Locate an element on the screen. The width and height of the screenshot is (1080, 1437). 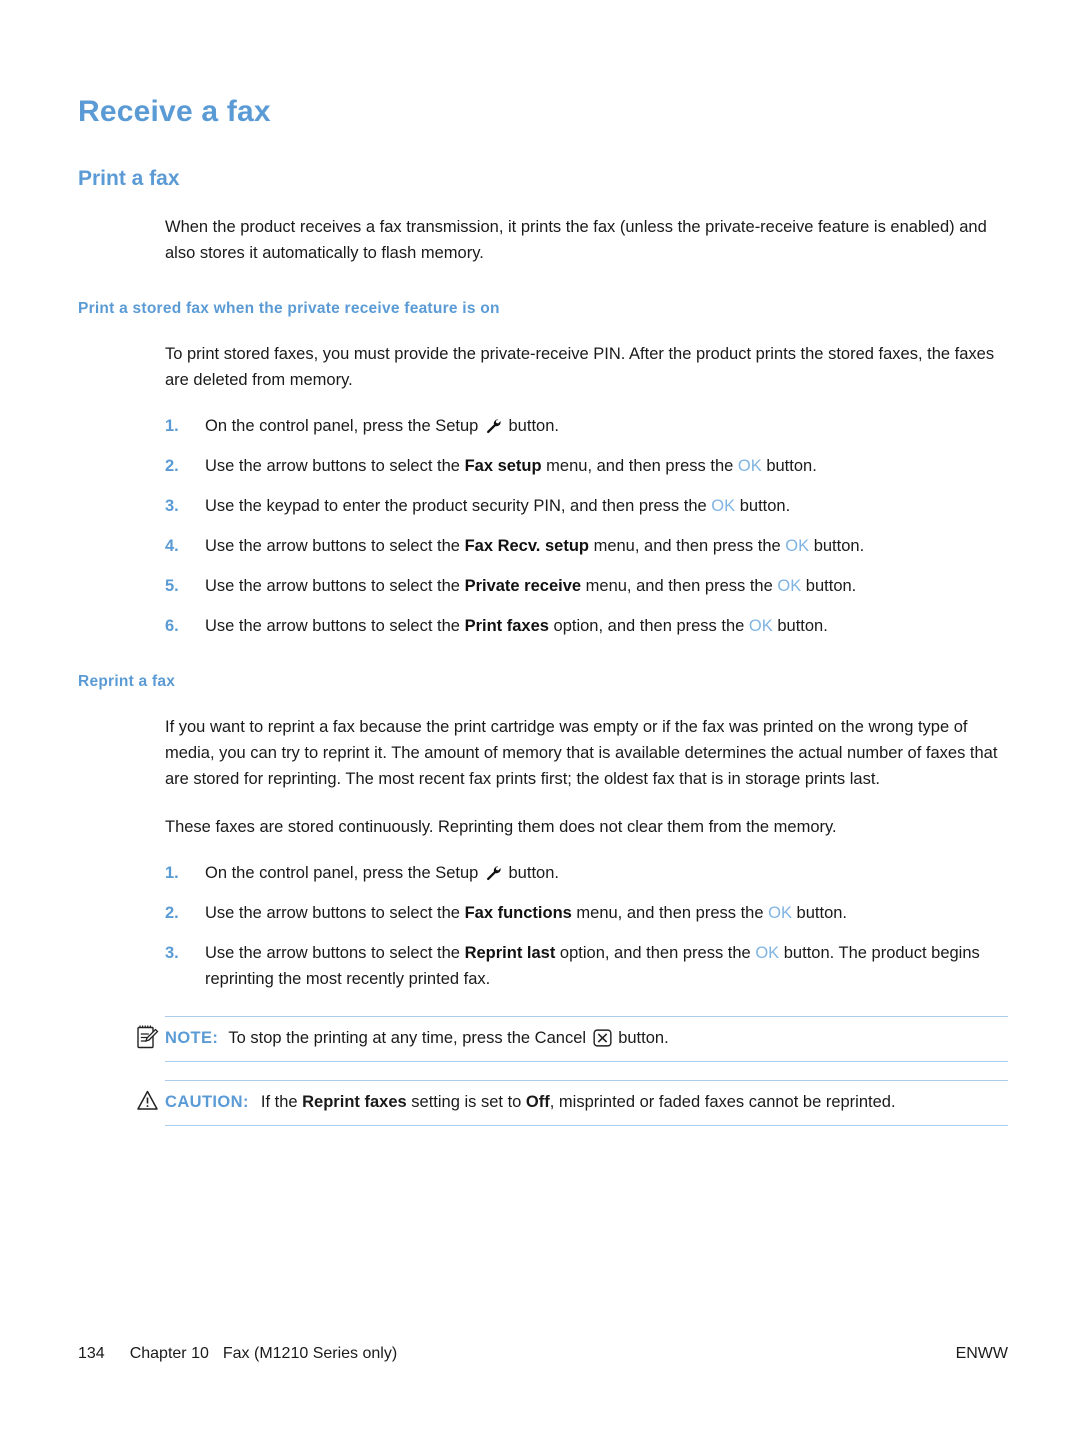
caution-text-before: If the is located at coordinates (281, 1102).